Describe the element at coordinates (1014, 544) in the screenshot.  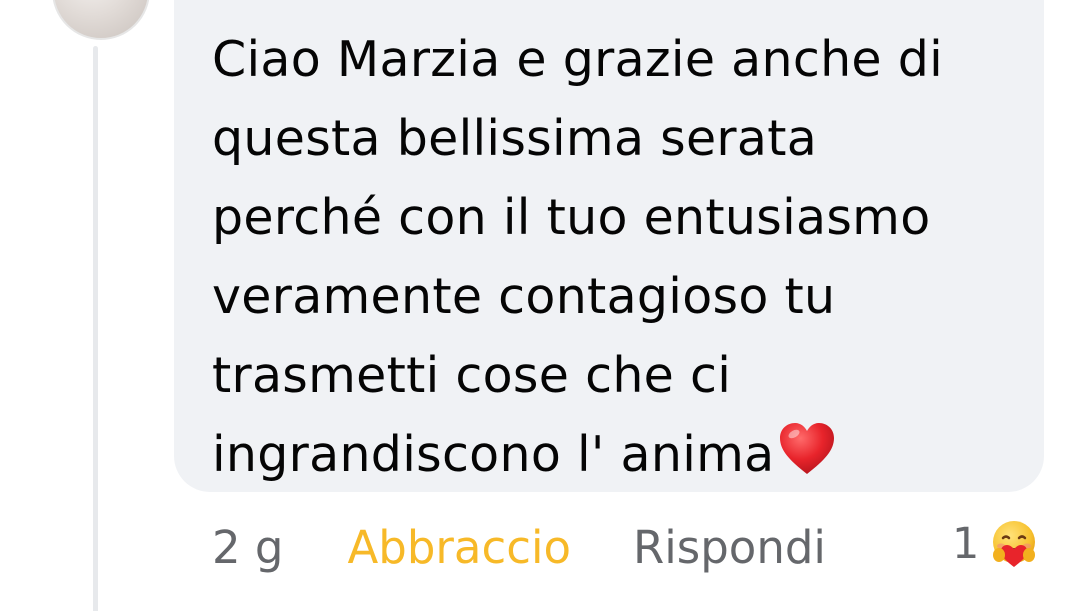
I see `hug-emoji-icon` at that location.